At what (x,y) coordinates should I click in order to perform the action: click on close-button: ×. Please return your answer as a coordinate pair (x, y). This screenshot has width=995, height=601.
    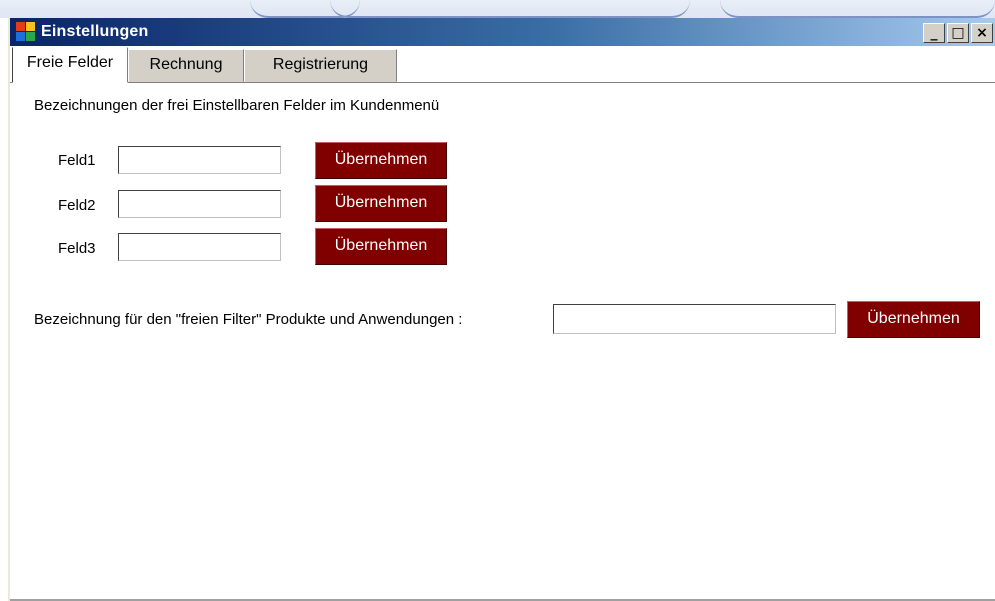
    Looking at the image, I should click on (982, 33).